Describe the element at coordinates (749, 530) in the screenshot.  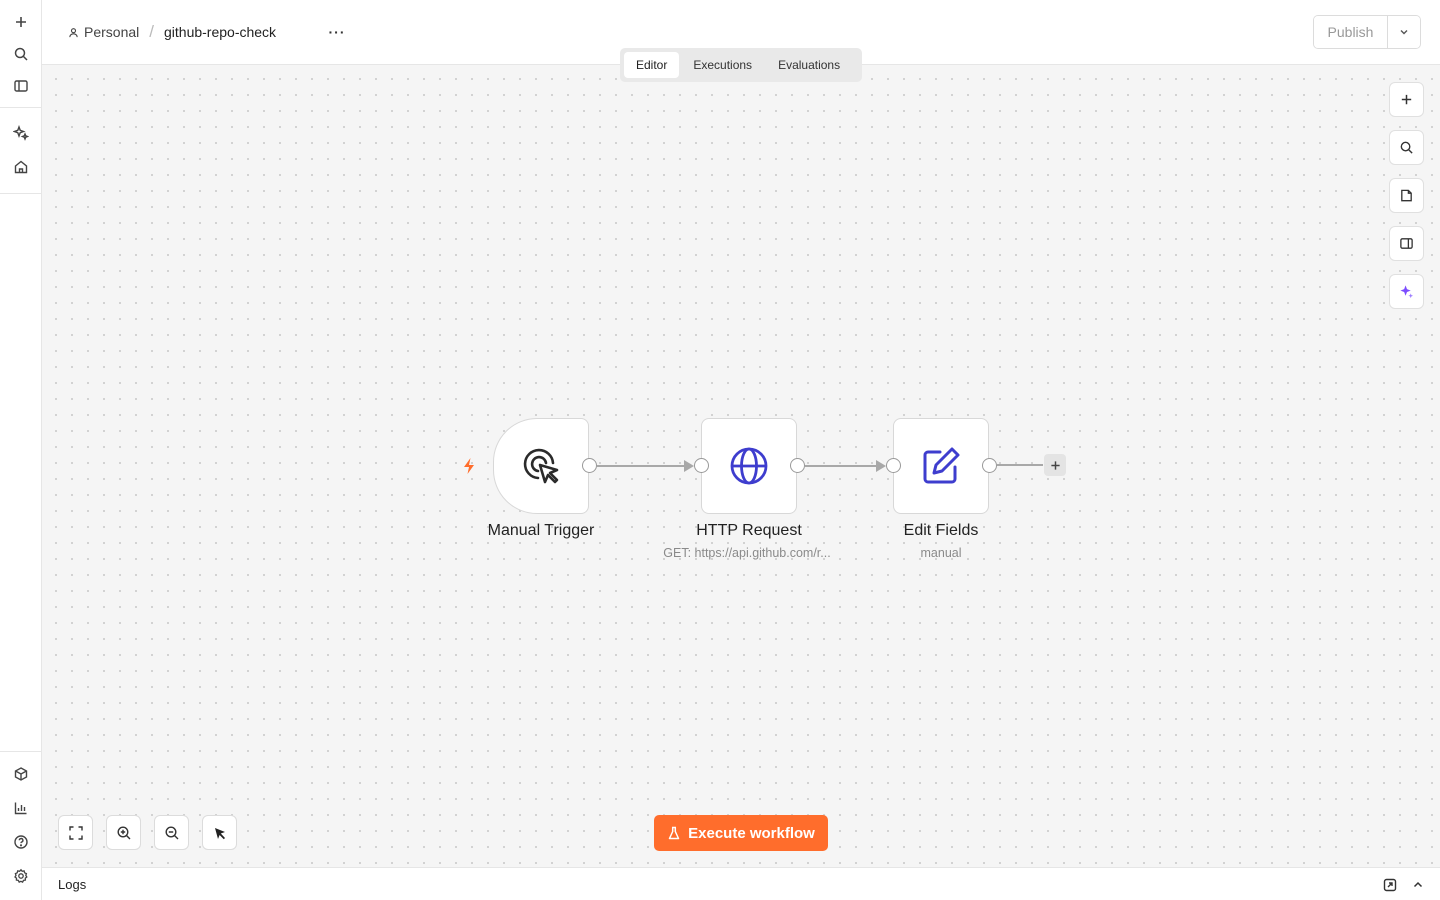
I see `node-label: HTTP Request` at that location.